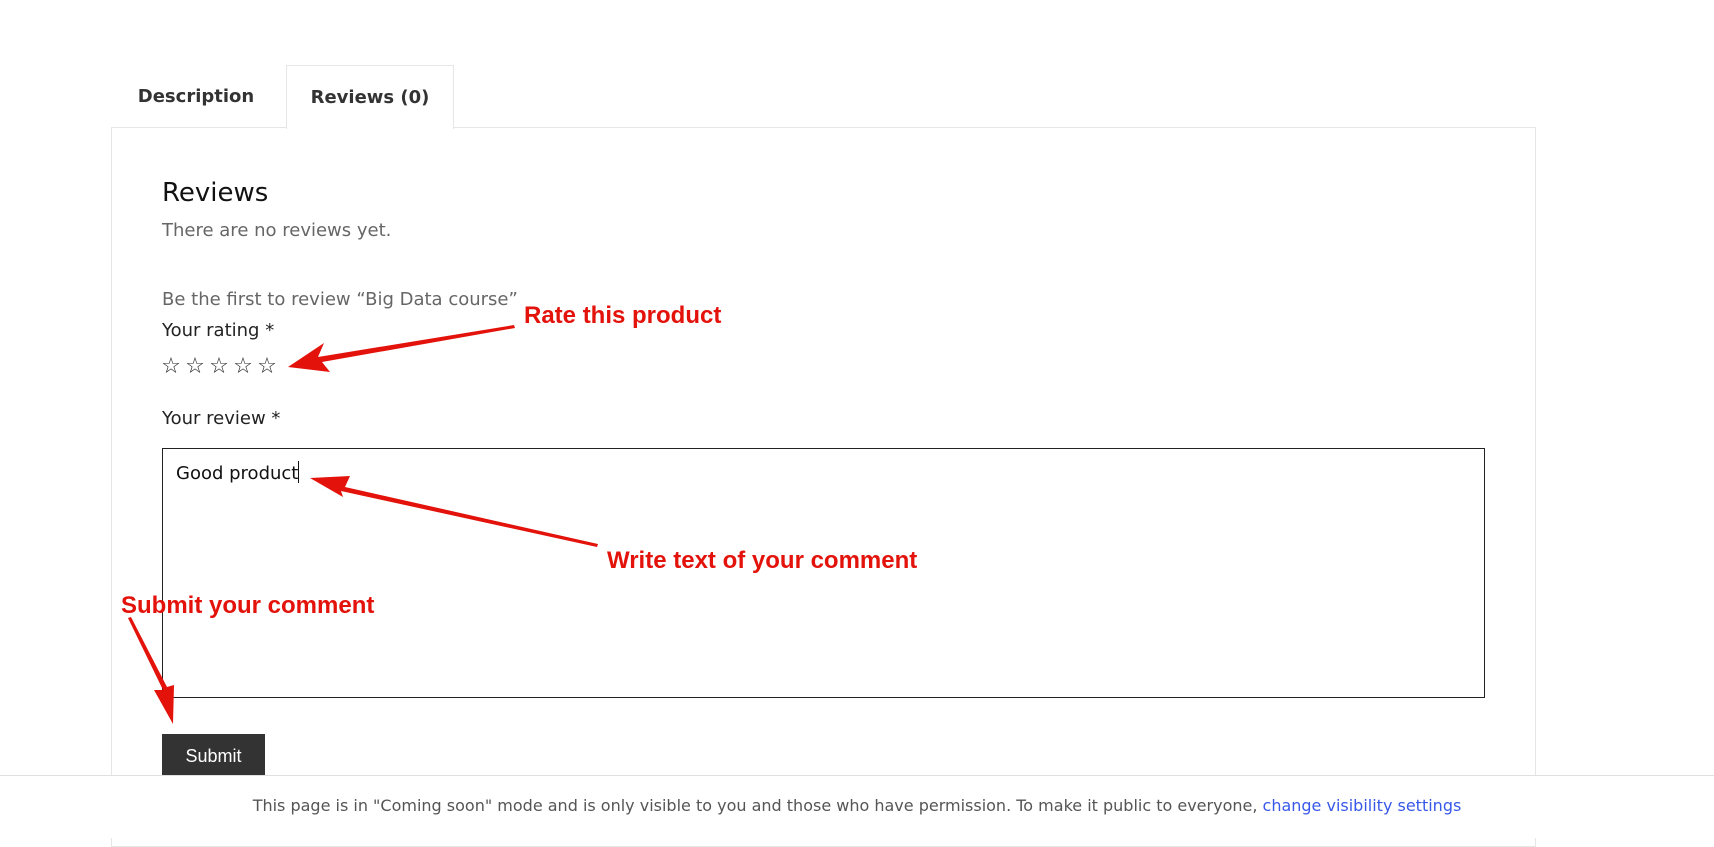  I want to click on submit-button: Submit, so click(213, 755).